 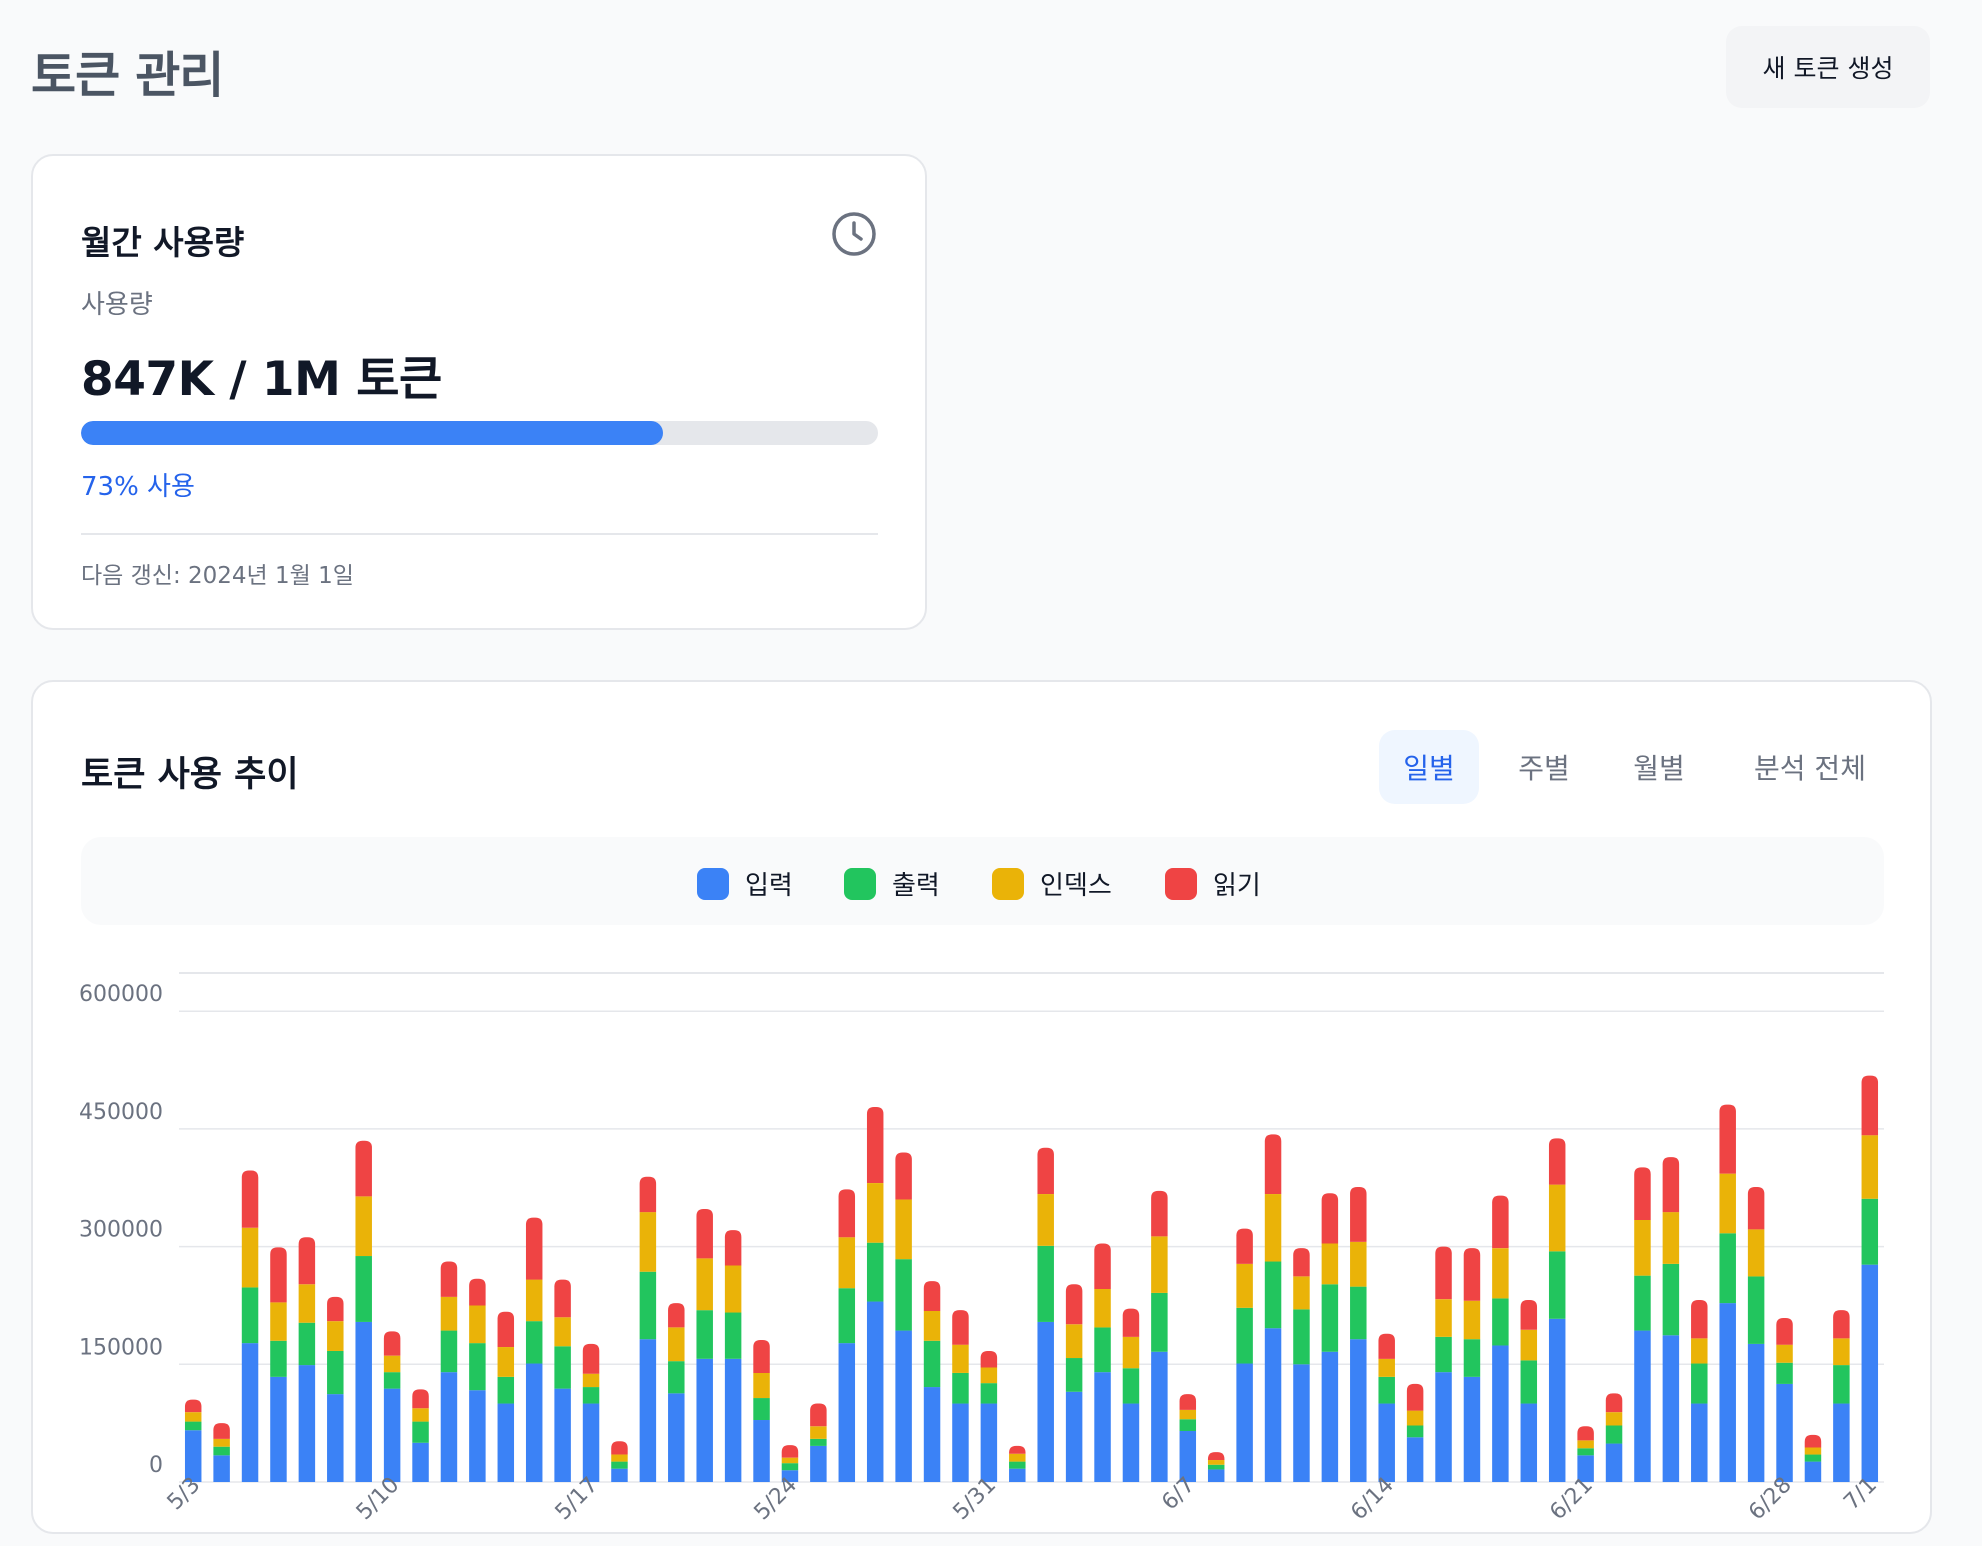 What do you see at coordinates (479, 534) in the screenshot?
I see `card-divider` at bounding box center [479, 534].